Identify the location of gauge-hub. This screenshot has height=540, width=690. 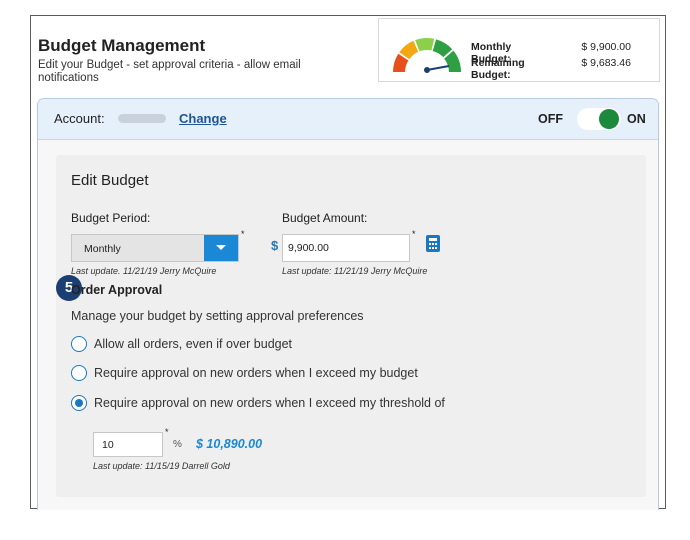
(427, 70).